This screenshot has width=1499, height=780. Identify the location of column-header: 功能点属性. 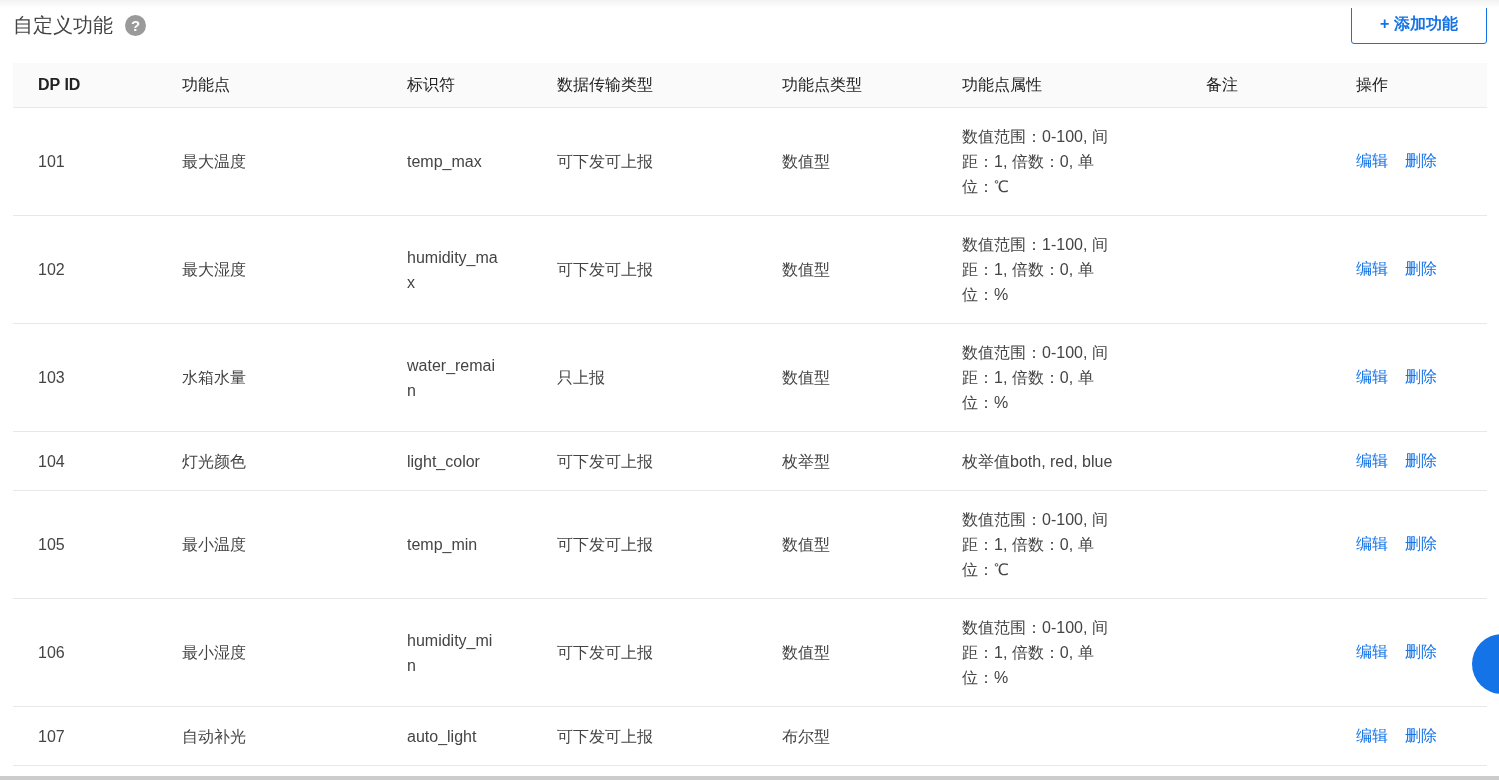
(1002, 84).